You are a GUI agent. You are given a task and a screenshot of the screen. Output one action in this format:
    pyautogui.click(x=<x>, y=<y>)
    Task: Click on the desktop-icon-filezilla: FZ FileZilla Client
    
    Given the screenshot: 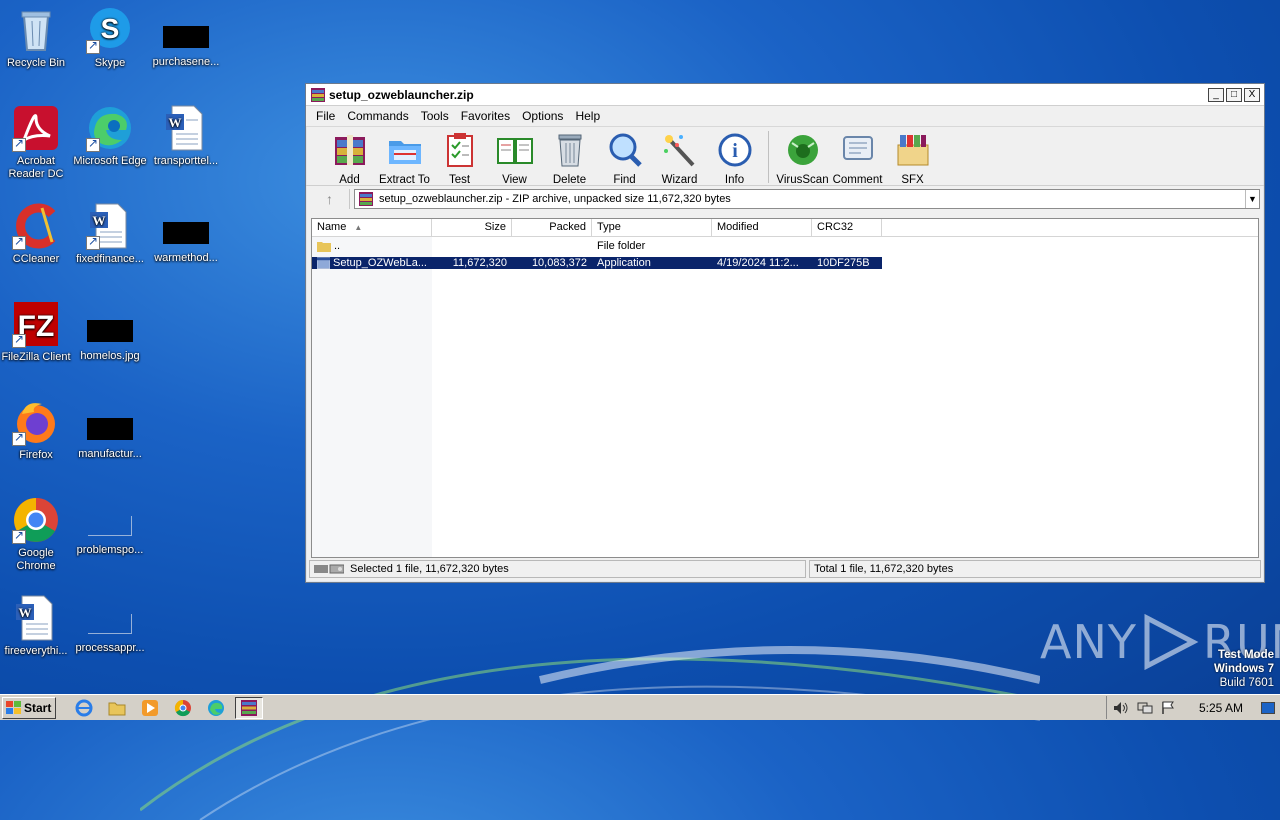 What is the action you would take?
    pyautogui.click(x=37, y=332)
    